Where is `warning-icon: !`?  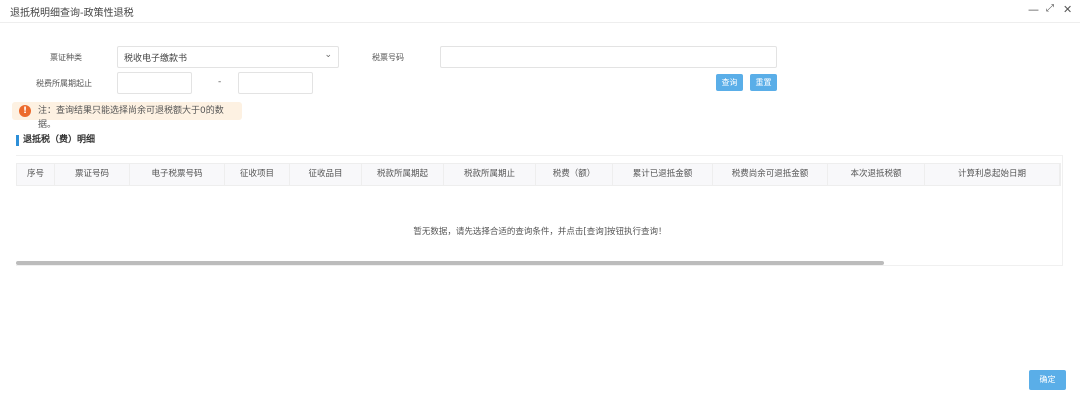
warning-icon: ! is located at coordinates (25, 111).